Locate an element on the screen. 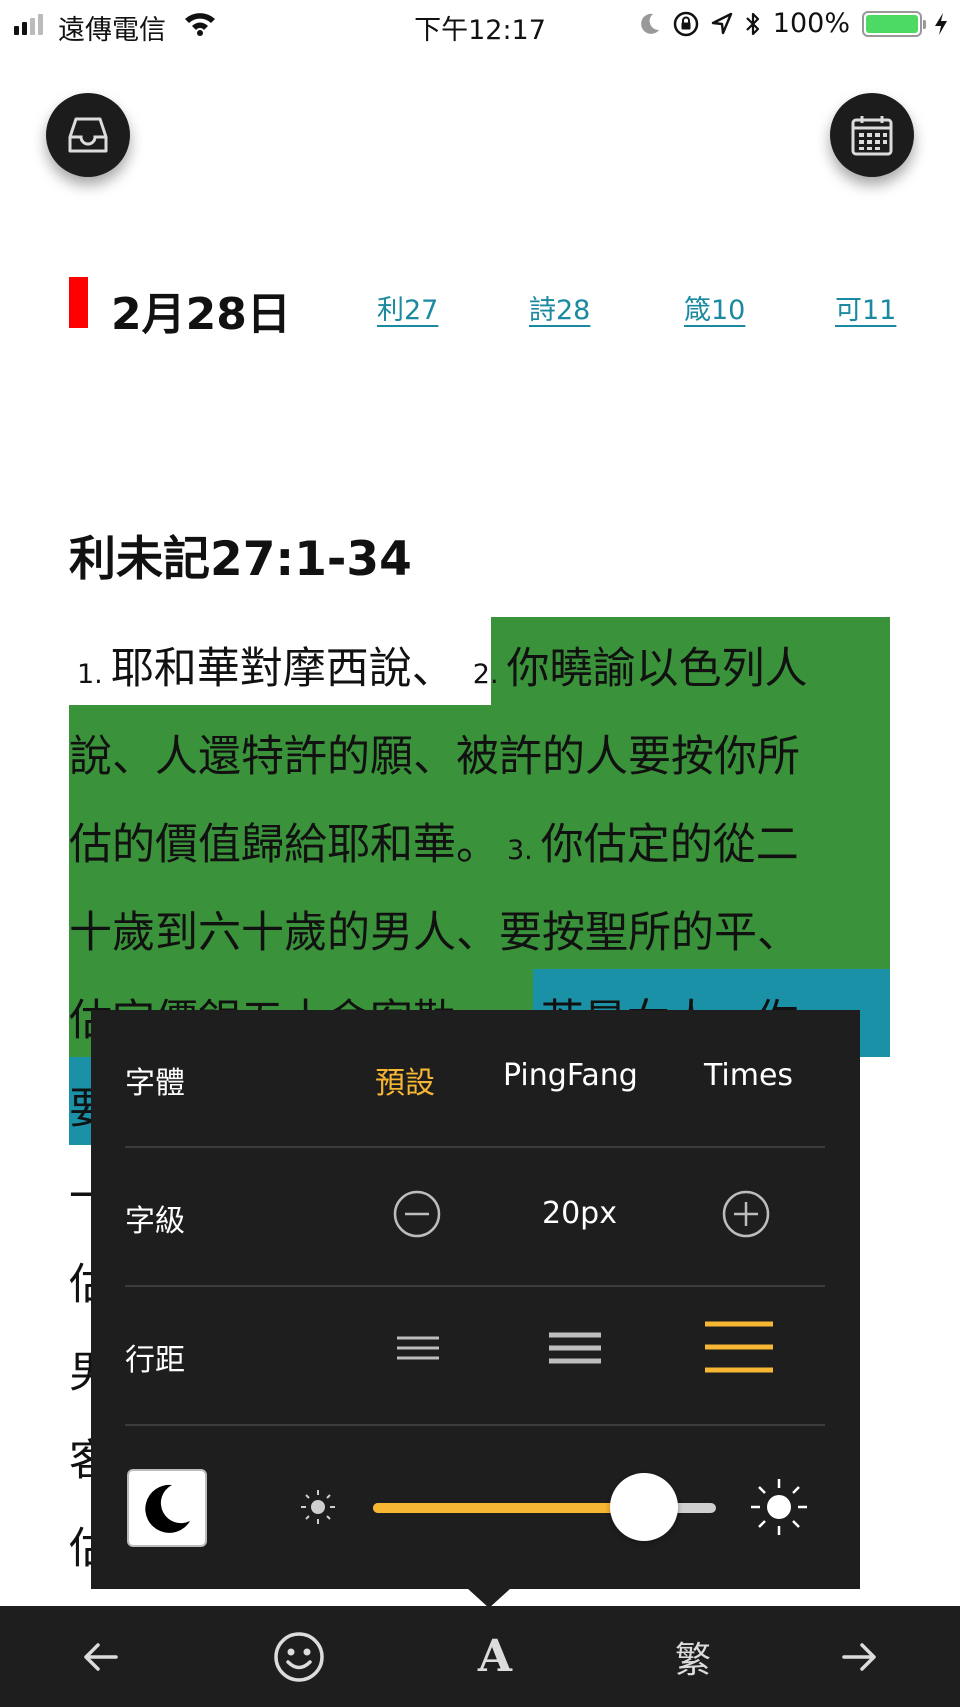 Image resolution: width=960 pixels, height=1707 pixels. brightness-low-icon is located at coordinates (318, 1507).